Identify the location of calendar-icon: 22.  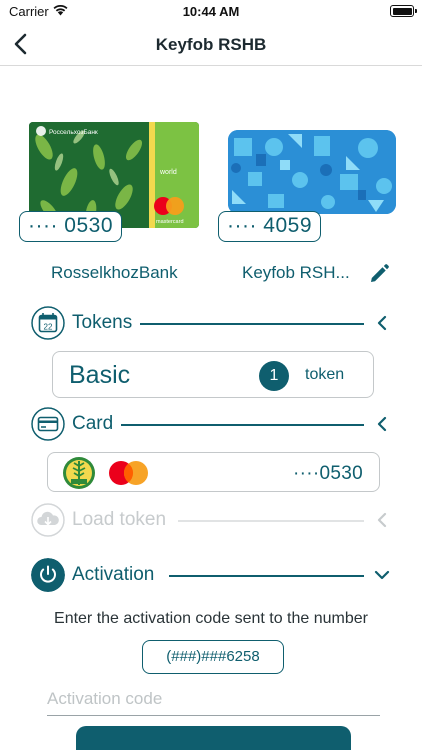
(48, 323).